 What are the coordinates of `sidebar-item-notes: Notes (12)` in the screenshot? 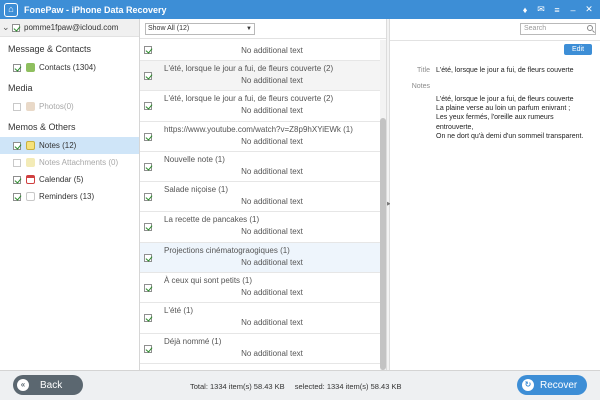 It's located at (69, 145).